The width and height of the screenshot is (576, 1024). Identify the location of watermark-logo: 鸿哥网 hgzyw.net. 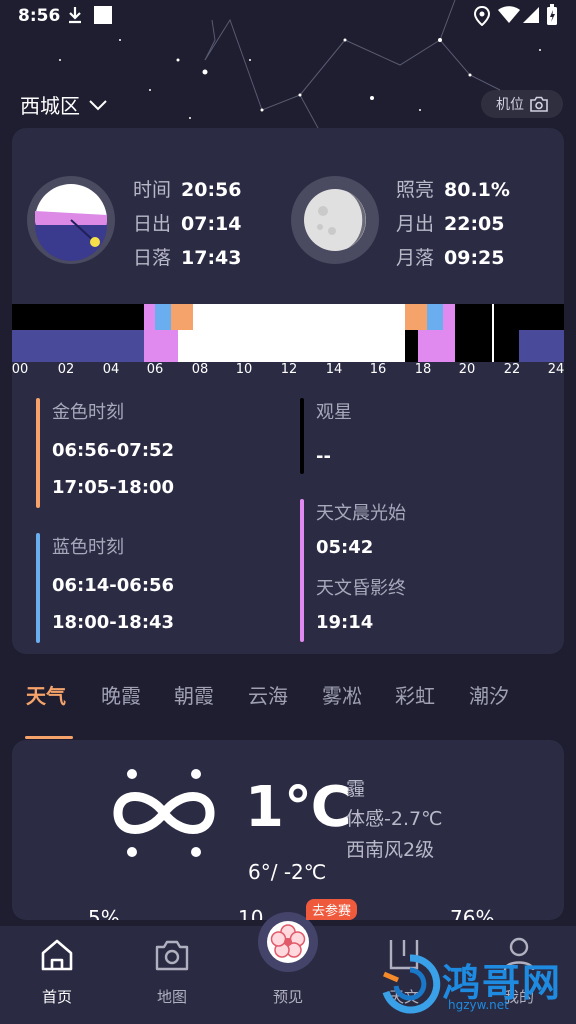
(477, 985).